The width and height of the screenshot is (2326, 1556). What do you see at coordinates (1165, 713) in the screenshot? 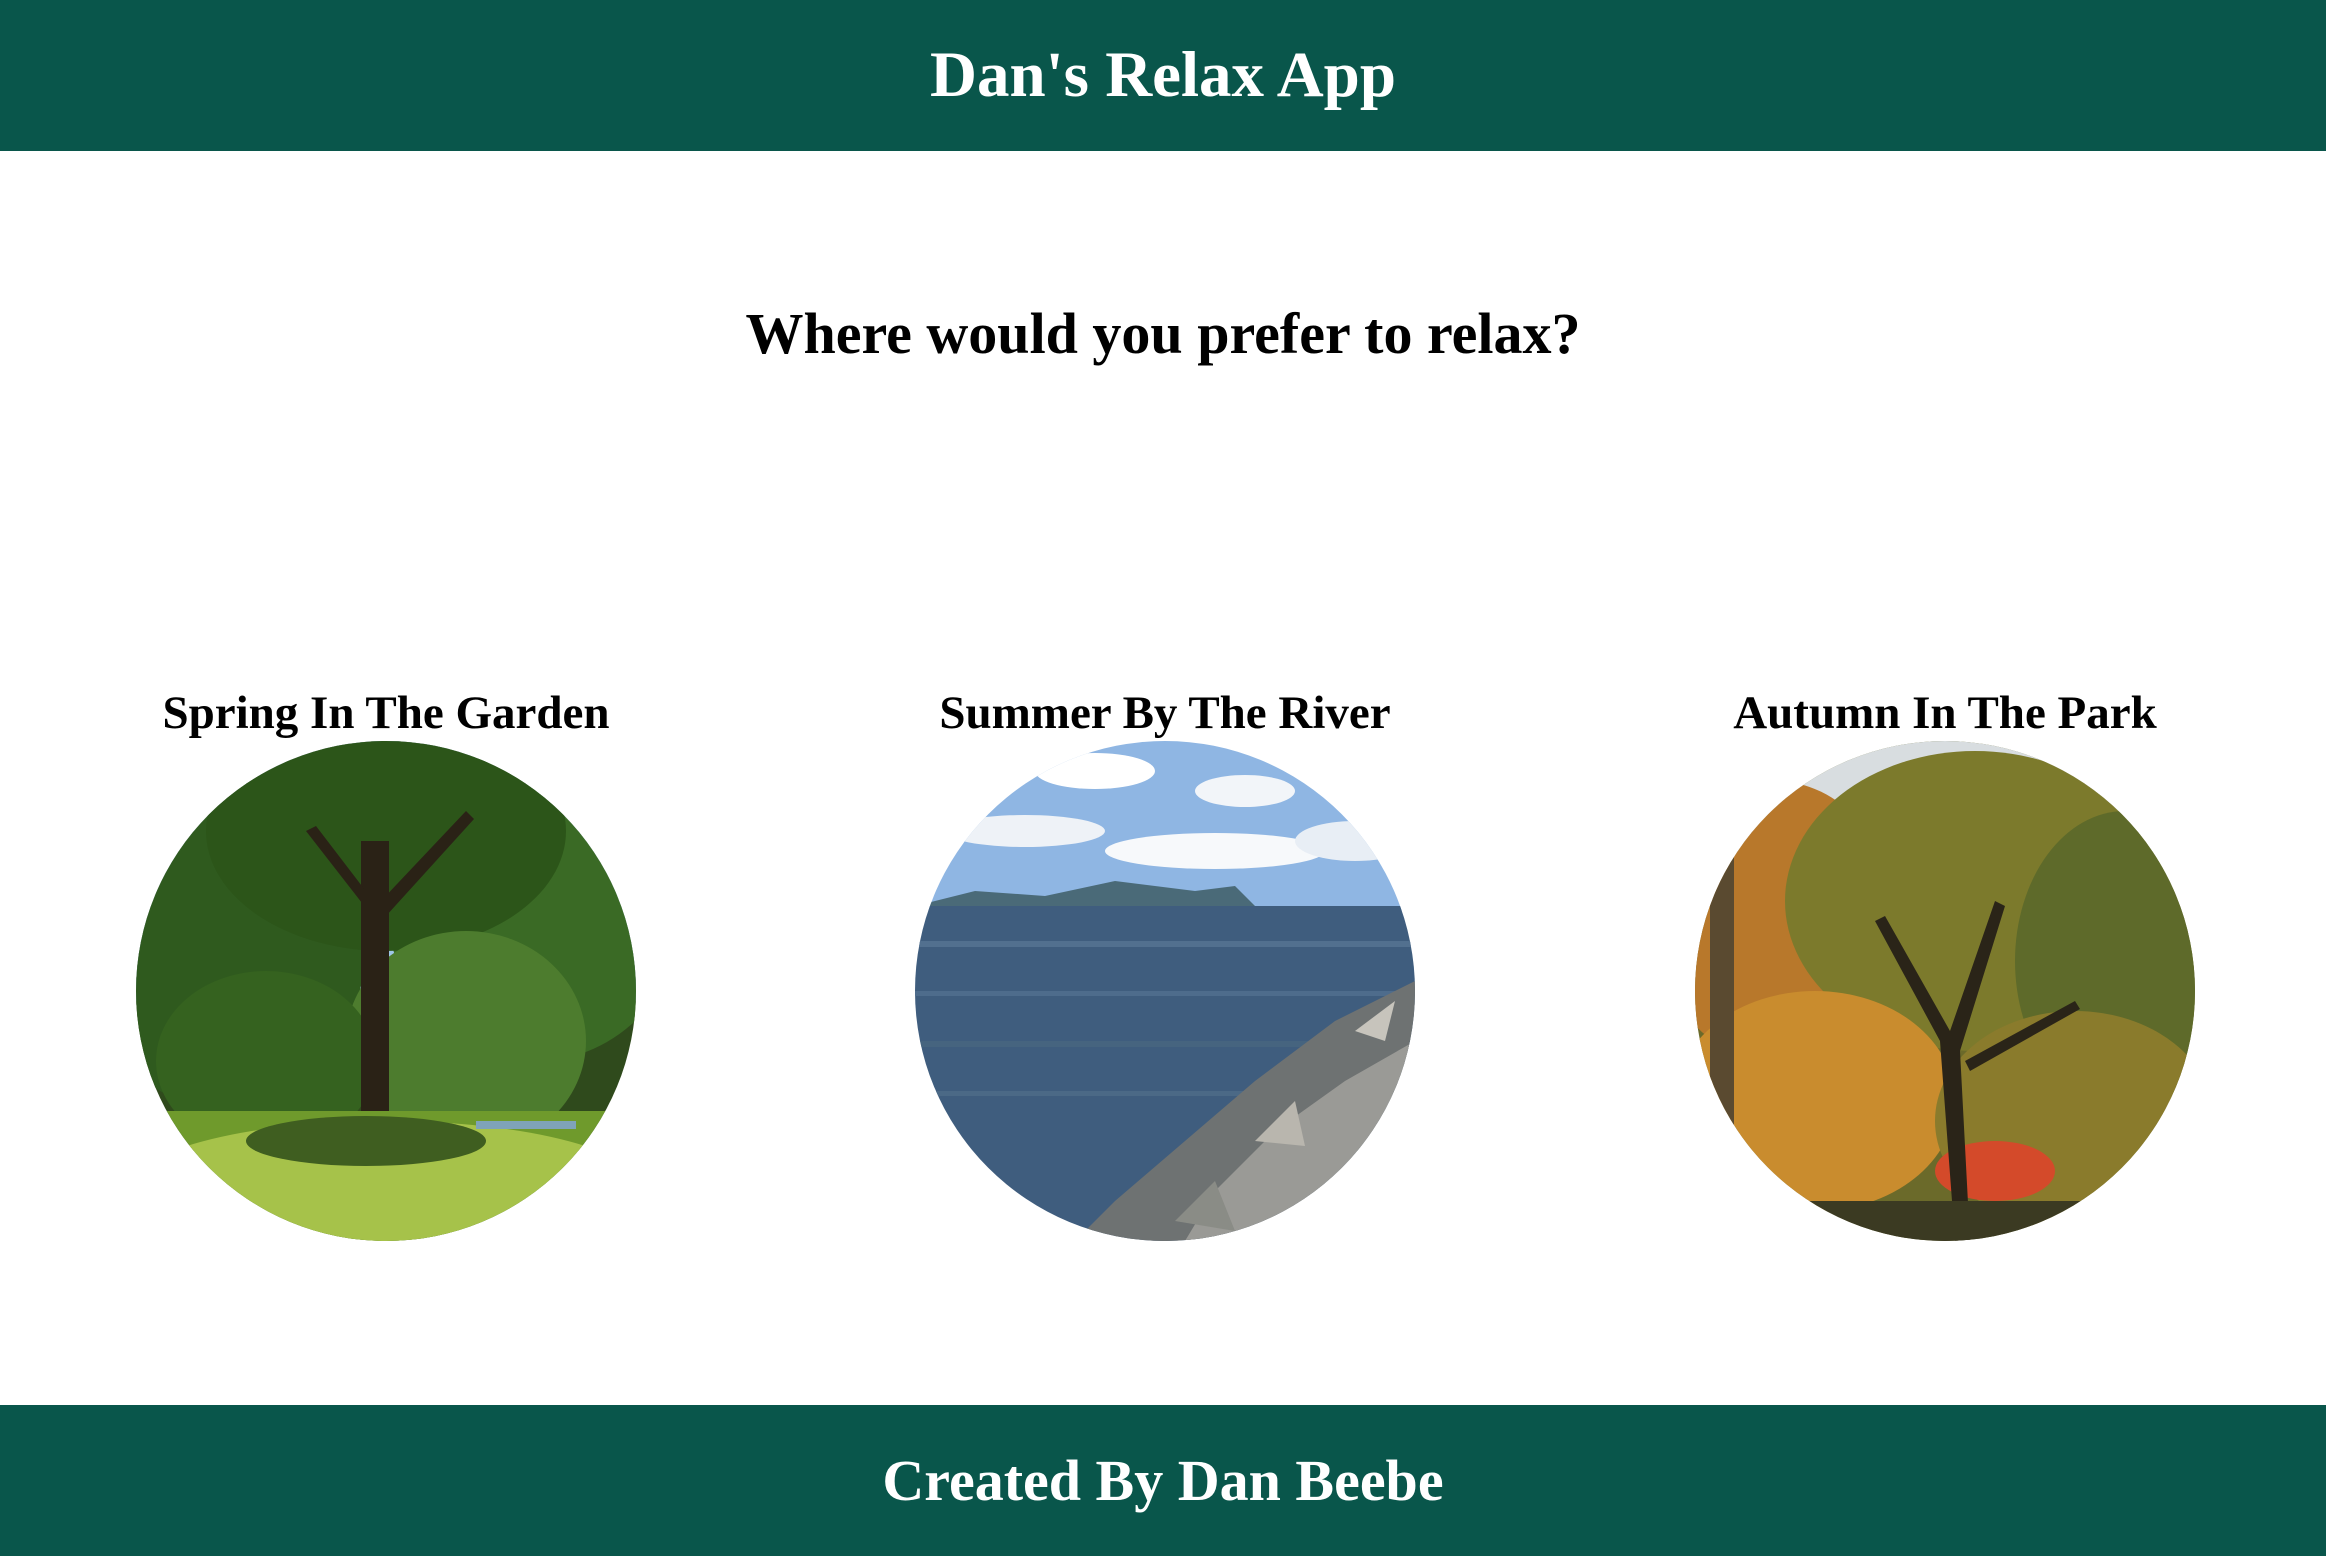
I see `option-title-summer: Summer By The River` at bounding box center [1165, 713].